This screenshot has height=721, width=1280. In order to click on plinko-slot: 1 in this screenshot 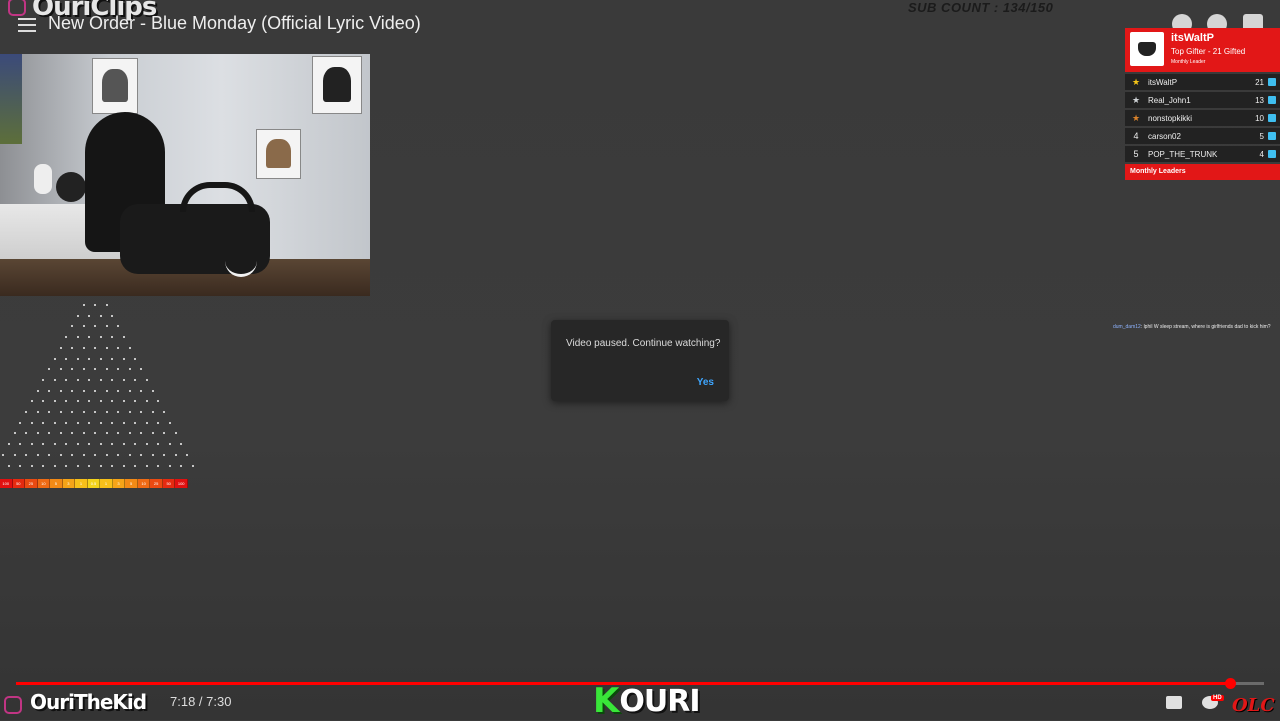, I will do `click(81, 483)`.